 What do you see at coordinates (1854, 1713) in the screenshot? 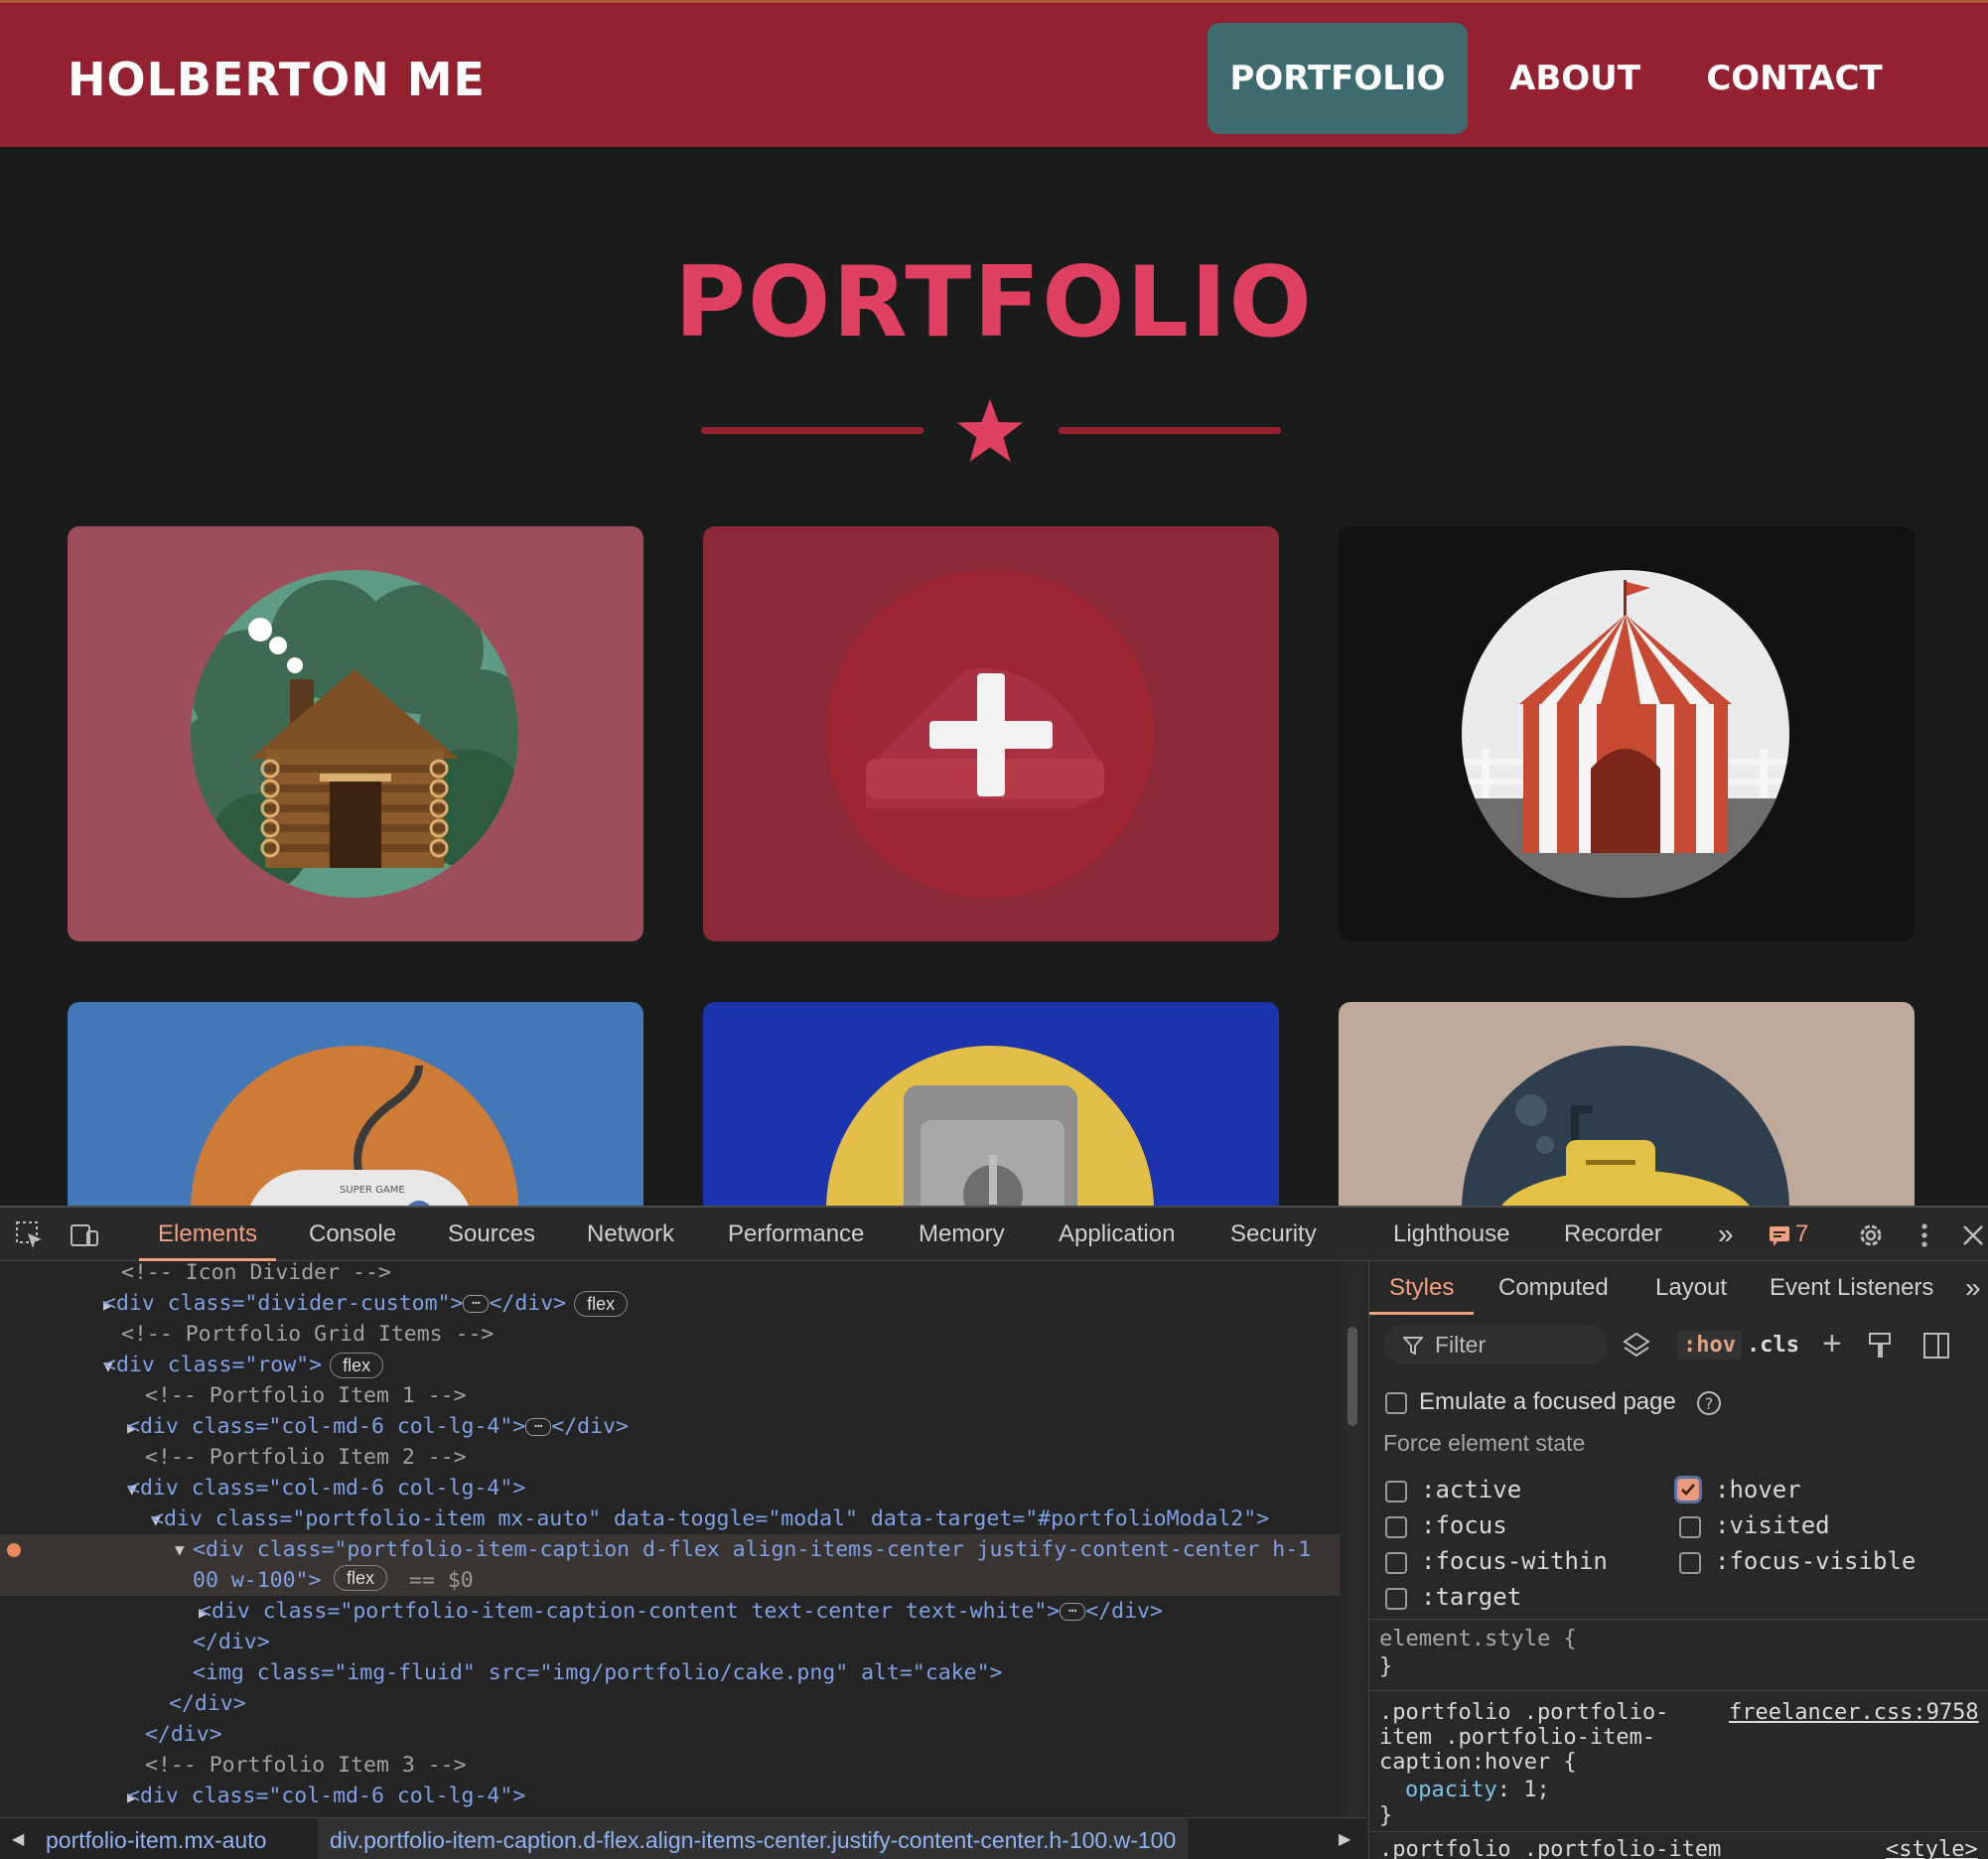
I see `rule-source-link: freelancer.css:9758` at bounding box center [1854, 1713].